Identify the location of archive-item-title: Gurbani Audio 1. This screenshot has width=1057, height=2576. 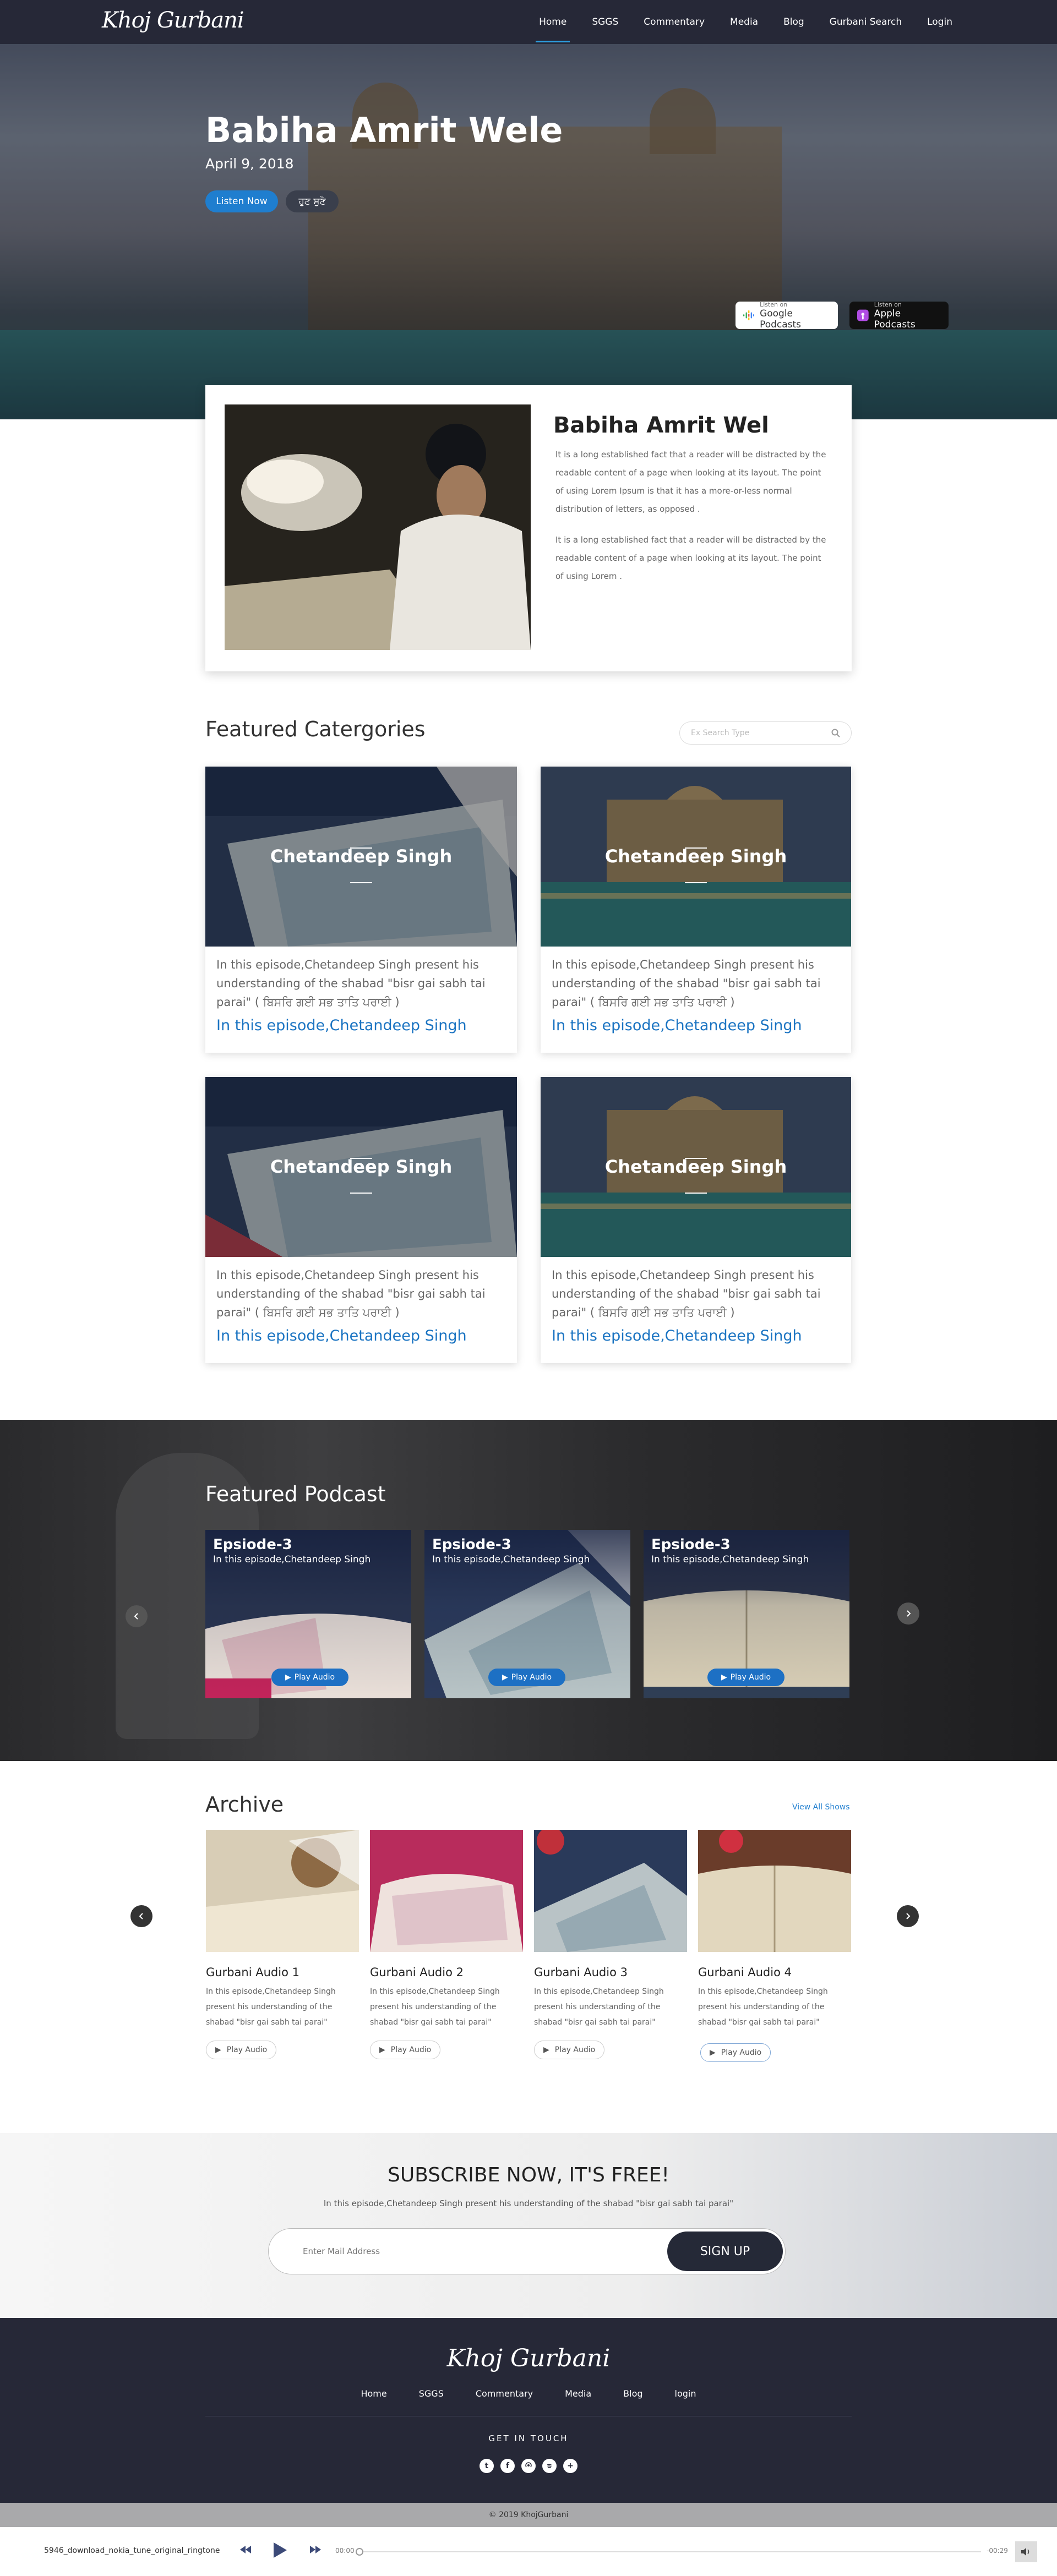
(253, 1972).